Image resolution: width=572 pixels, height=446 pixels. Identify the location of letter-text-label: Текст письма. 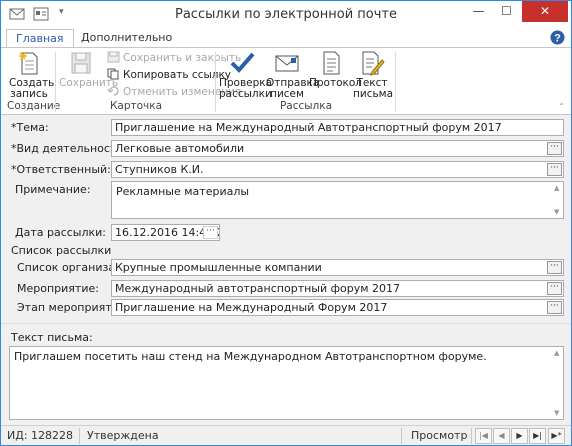
(373, 88).